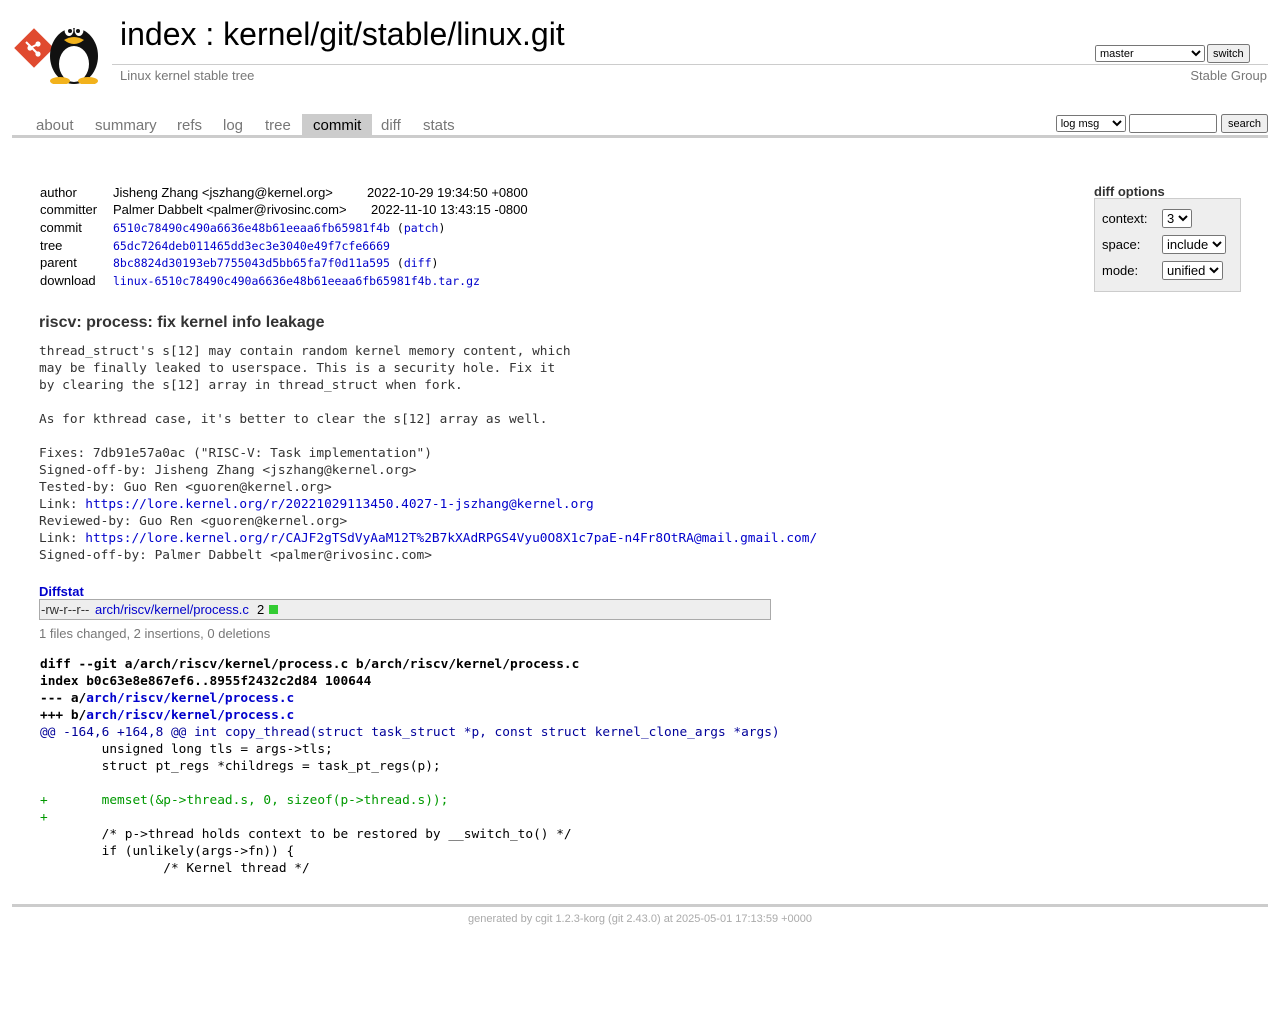 This screenshot has height=1024, width=1280. What do you see at coordinates (44, 817) in the screenshot?
I see `added-line: +` at bounding box center [44, 817].